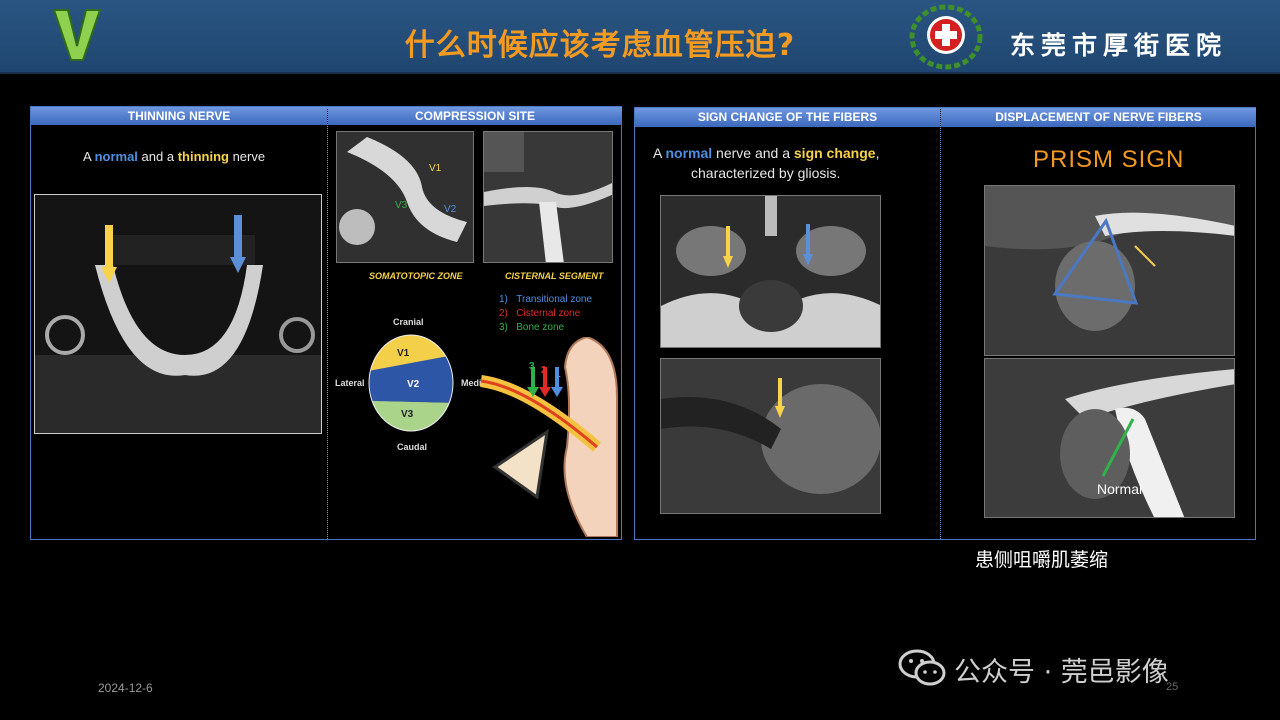 The width and height of the screenshot is (1280, 720). I want to click on nerve-illustration, so click(549, 437).